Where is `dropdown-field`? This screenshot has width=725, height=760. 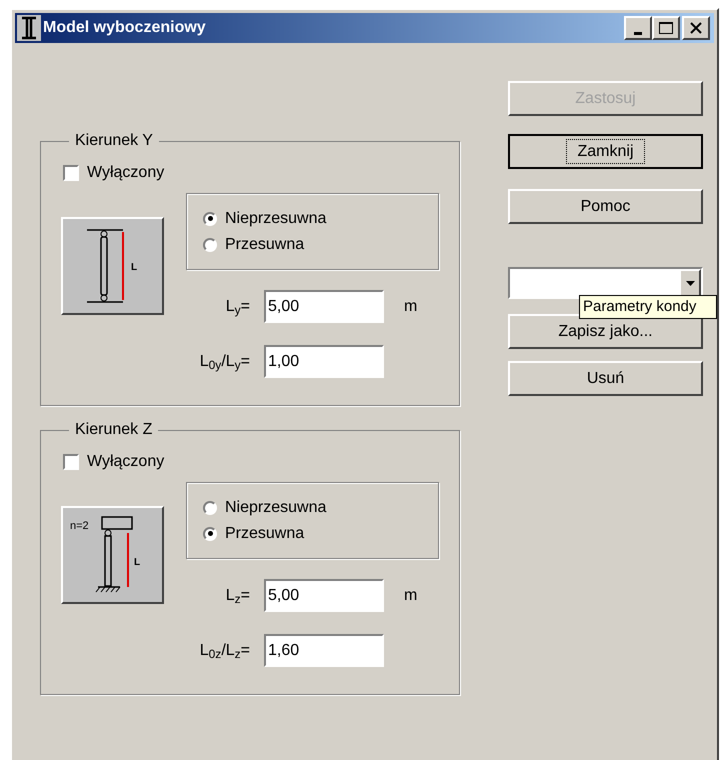
dropdown-field is located at coordinates (605, 283).